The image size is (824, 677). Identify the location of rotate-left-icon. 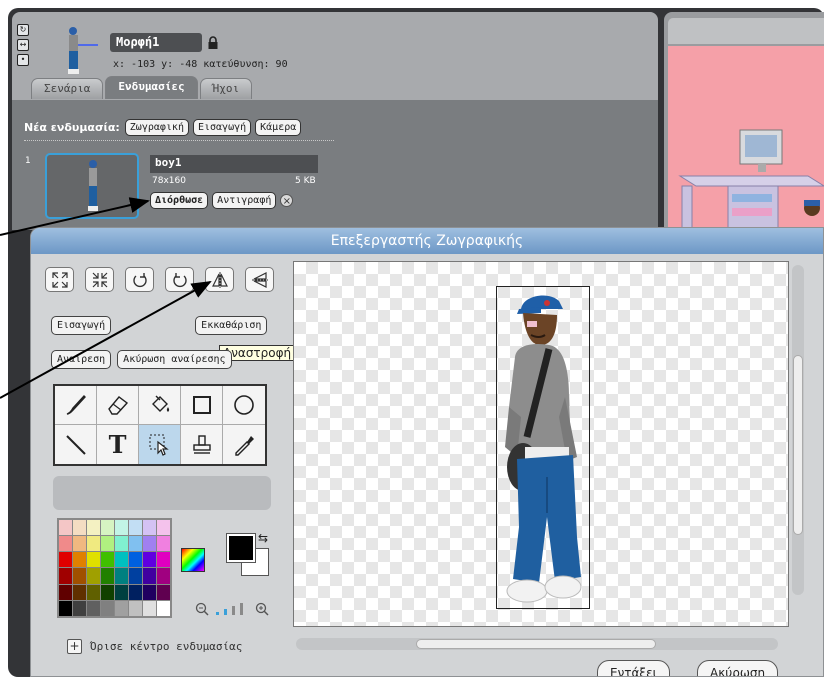
(139, 279).